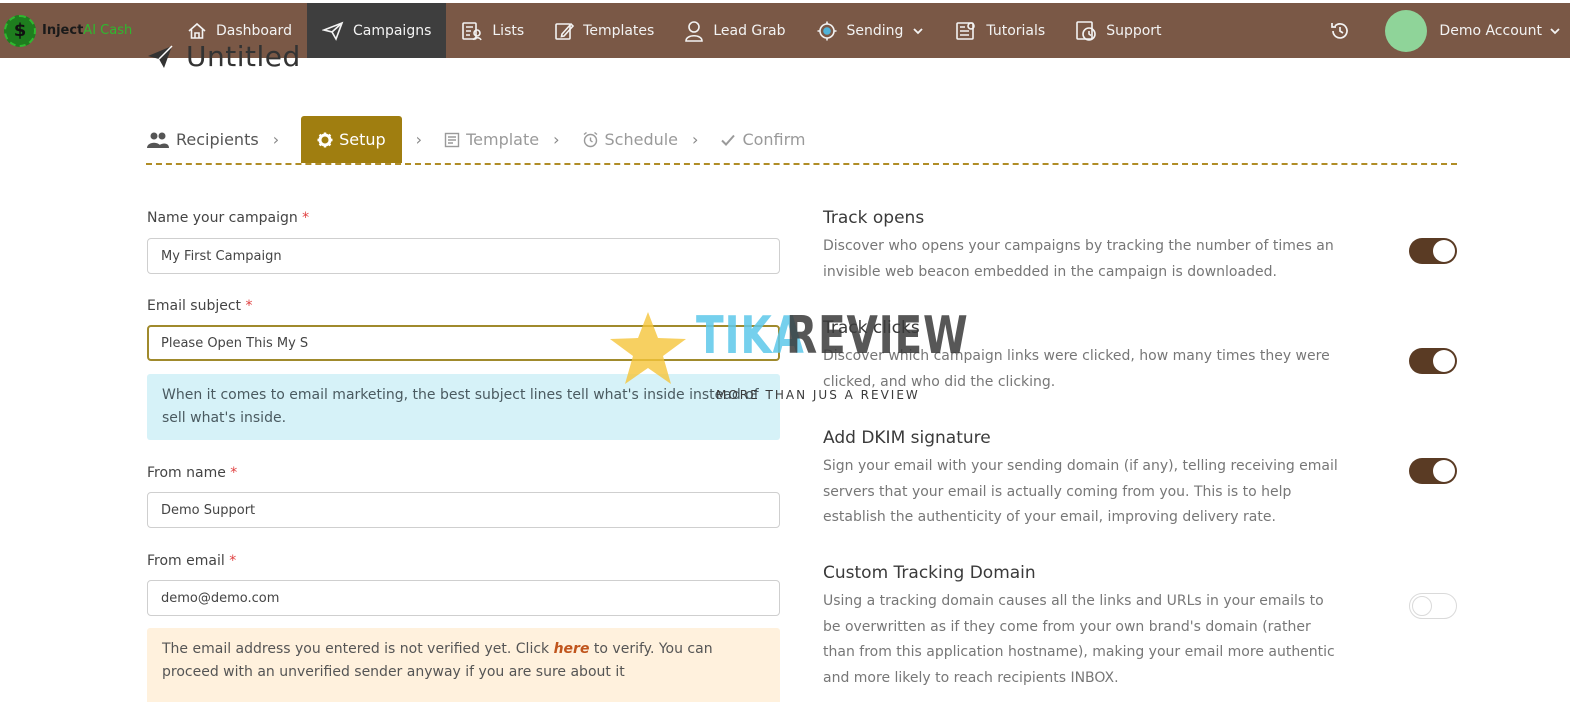  Describe the element at coordinates (1086, 30) in the screenshot. I see `support-icon` at that location.